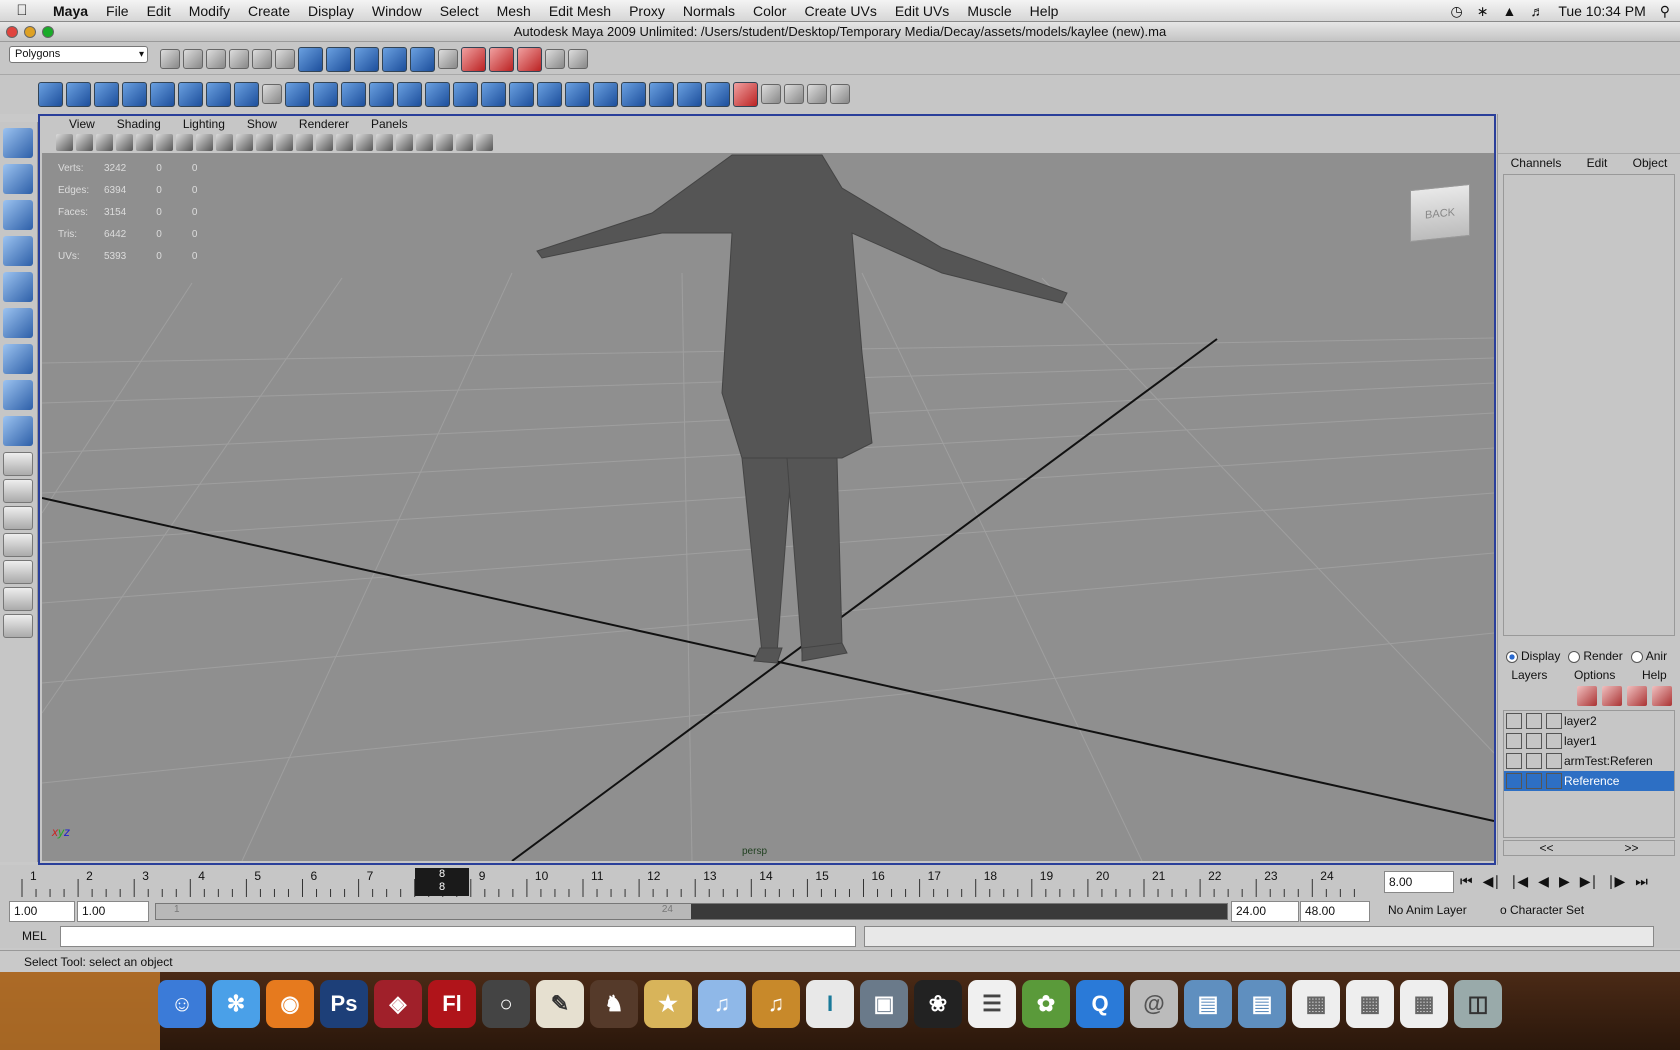  Describe the element at coordinates (1370, 1004) in the screenshot. I see `downloads-stack-icon: ▦` at that location.